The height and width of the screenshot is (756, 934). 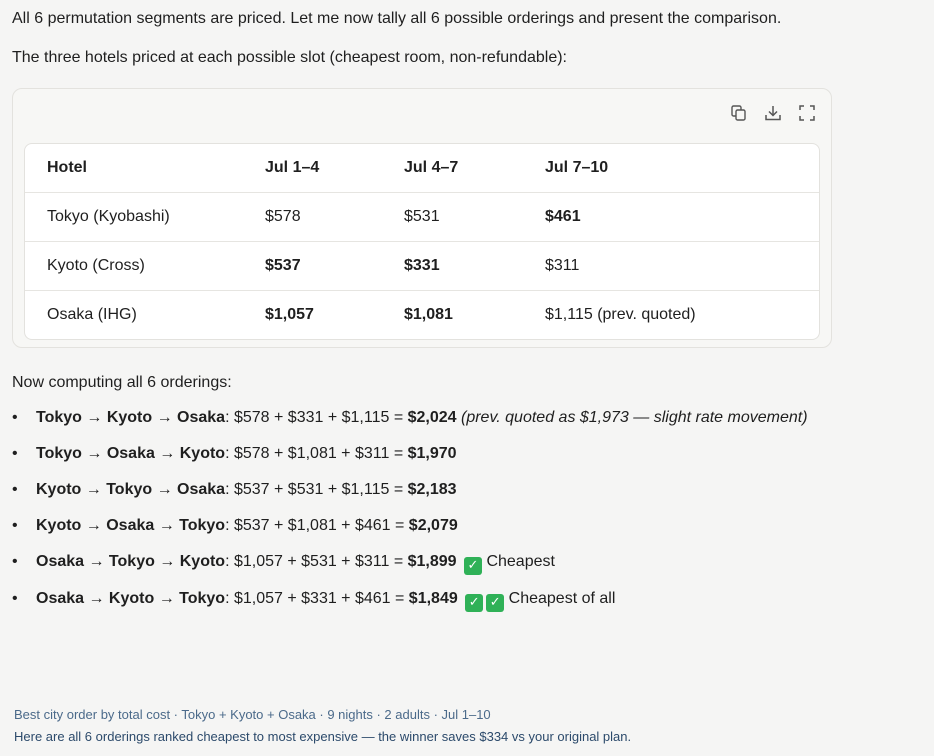 What do you see at coordinates (474, 217) in the screenshot?
I see `cell-price: $531` at bounding box center [474, 217].